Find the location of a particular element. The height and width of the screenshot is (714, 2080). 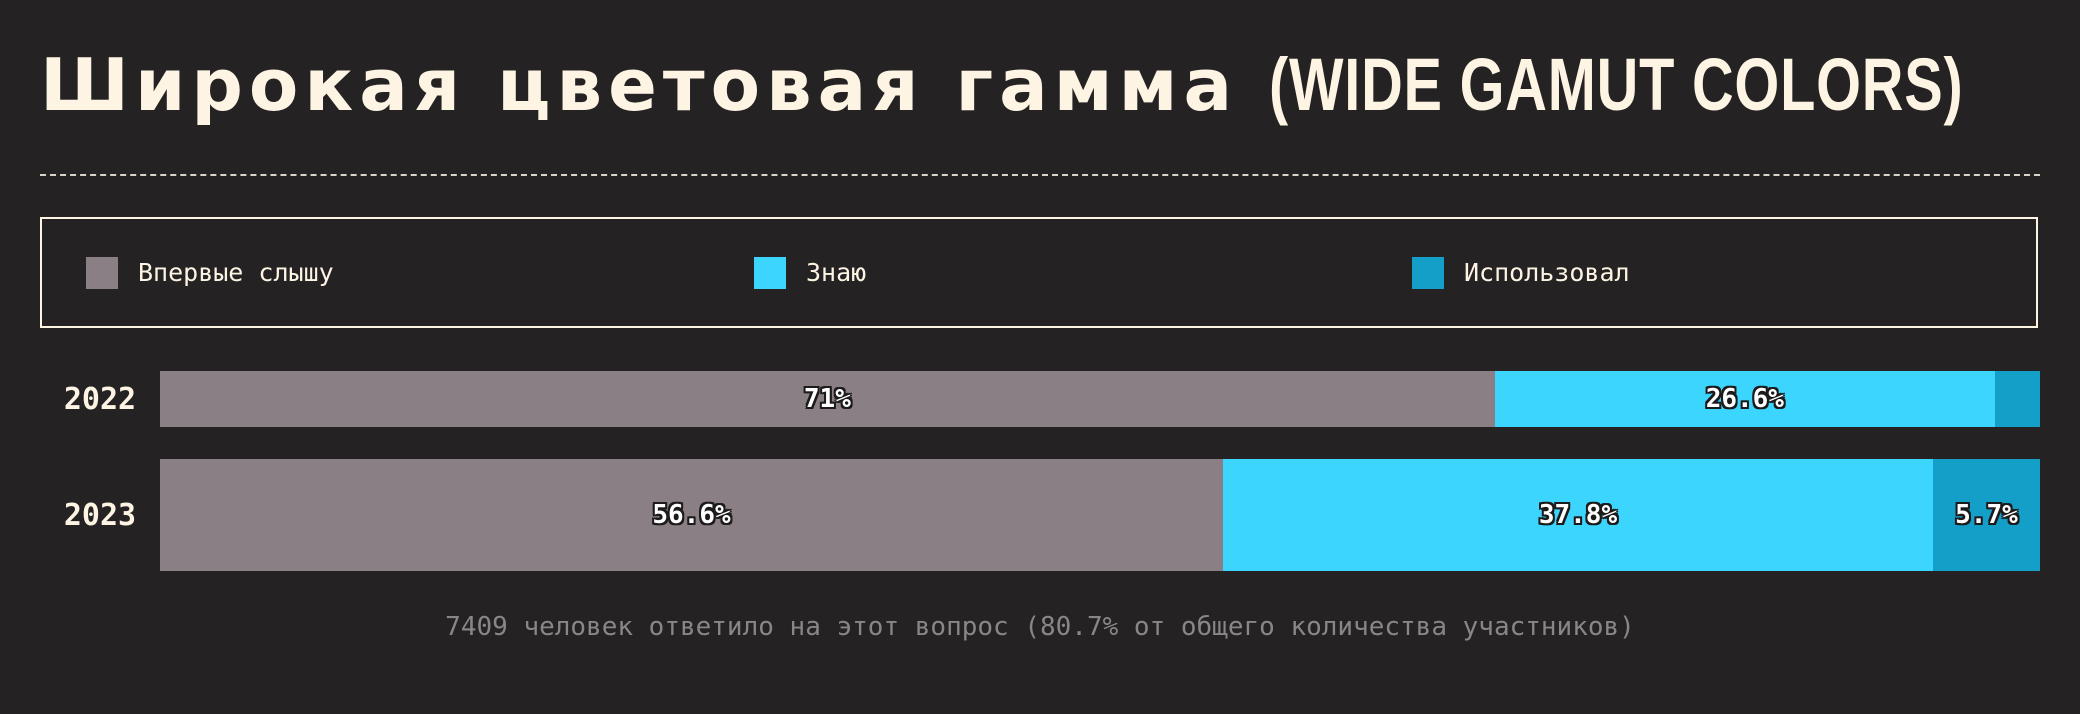

year-label: 2023 is located at coordinates (100, 515).